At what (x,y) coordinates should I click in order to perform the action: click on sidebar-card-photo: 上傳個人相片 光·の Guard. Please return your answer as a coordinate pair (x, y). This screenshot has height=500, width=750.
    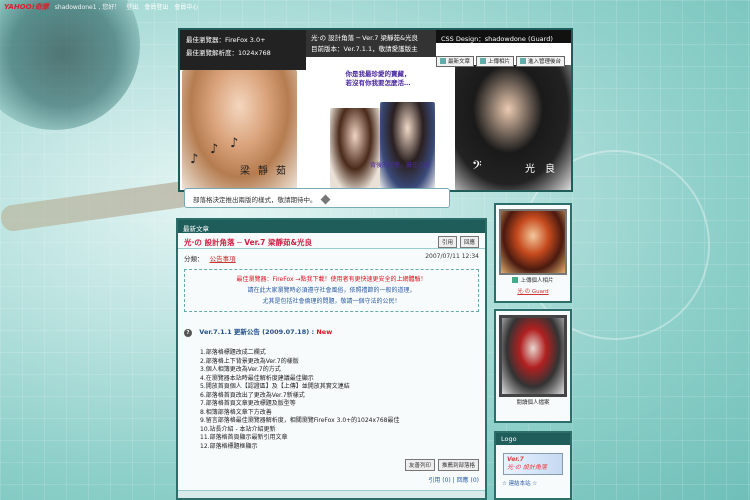
    Looking at the image, I should click on (533, 253).